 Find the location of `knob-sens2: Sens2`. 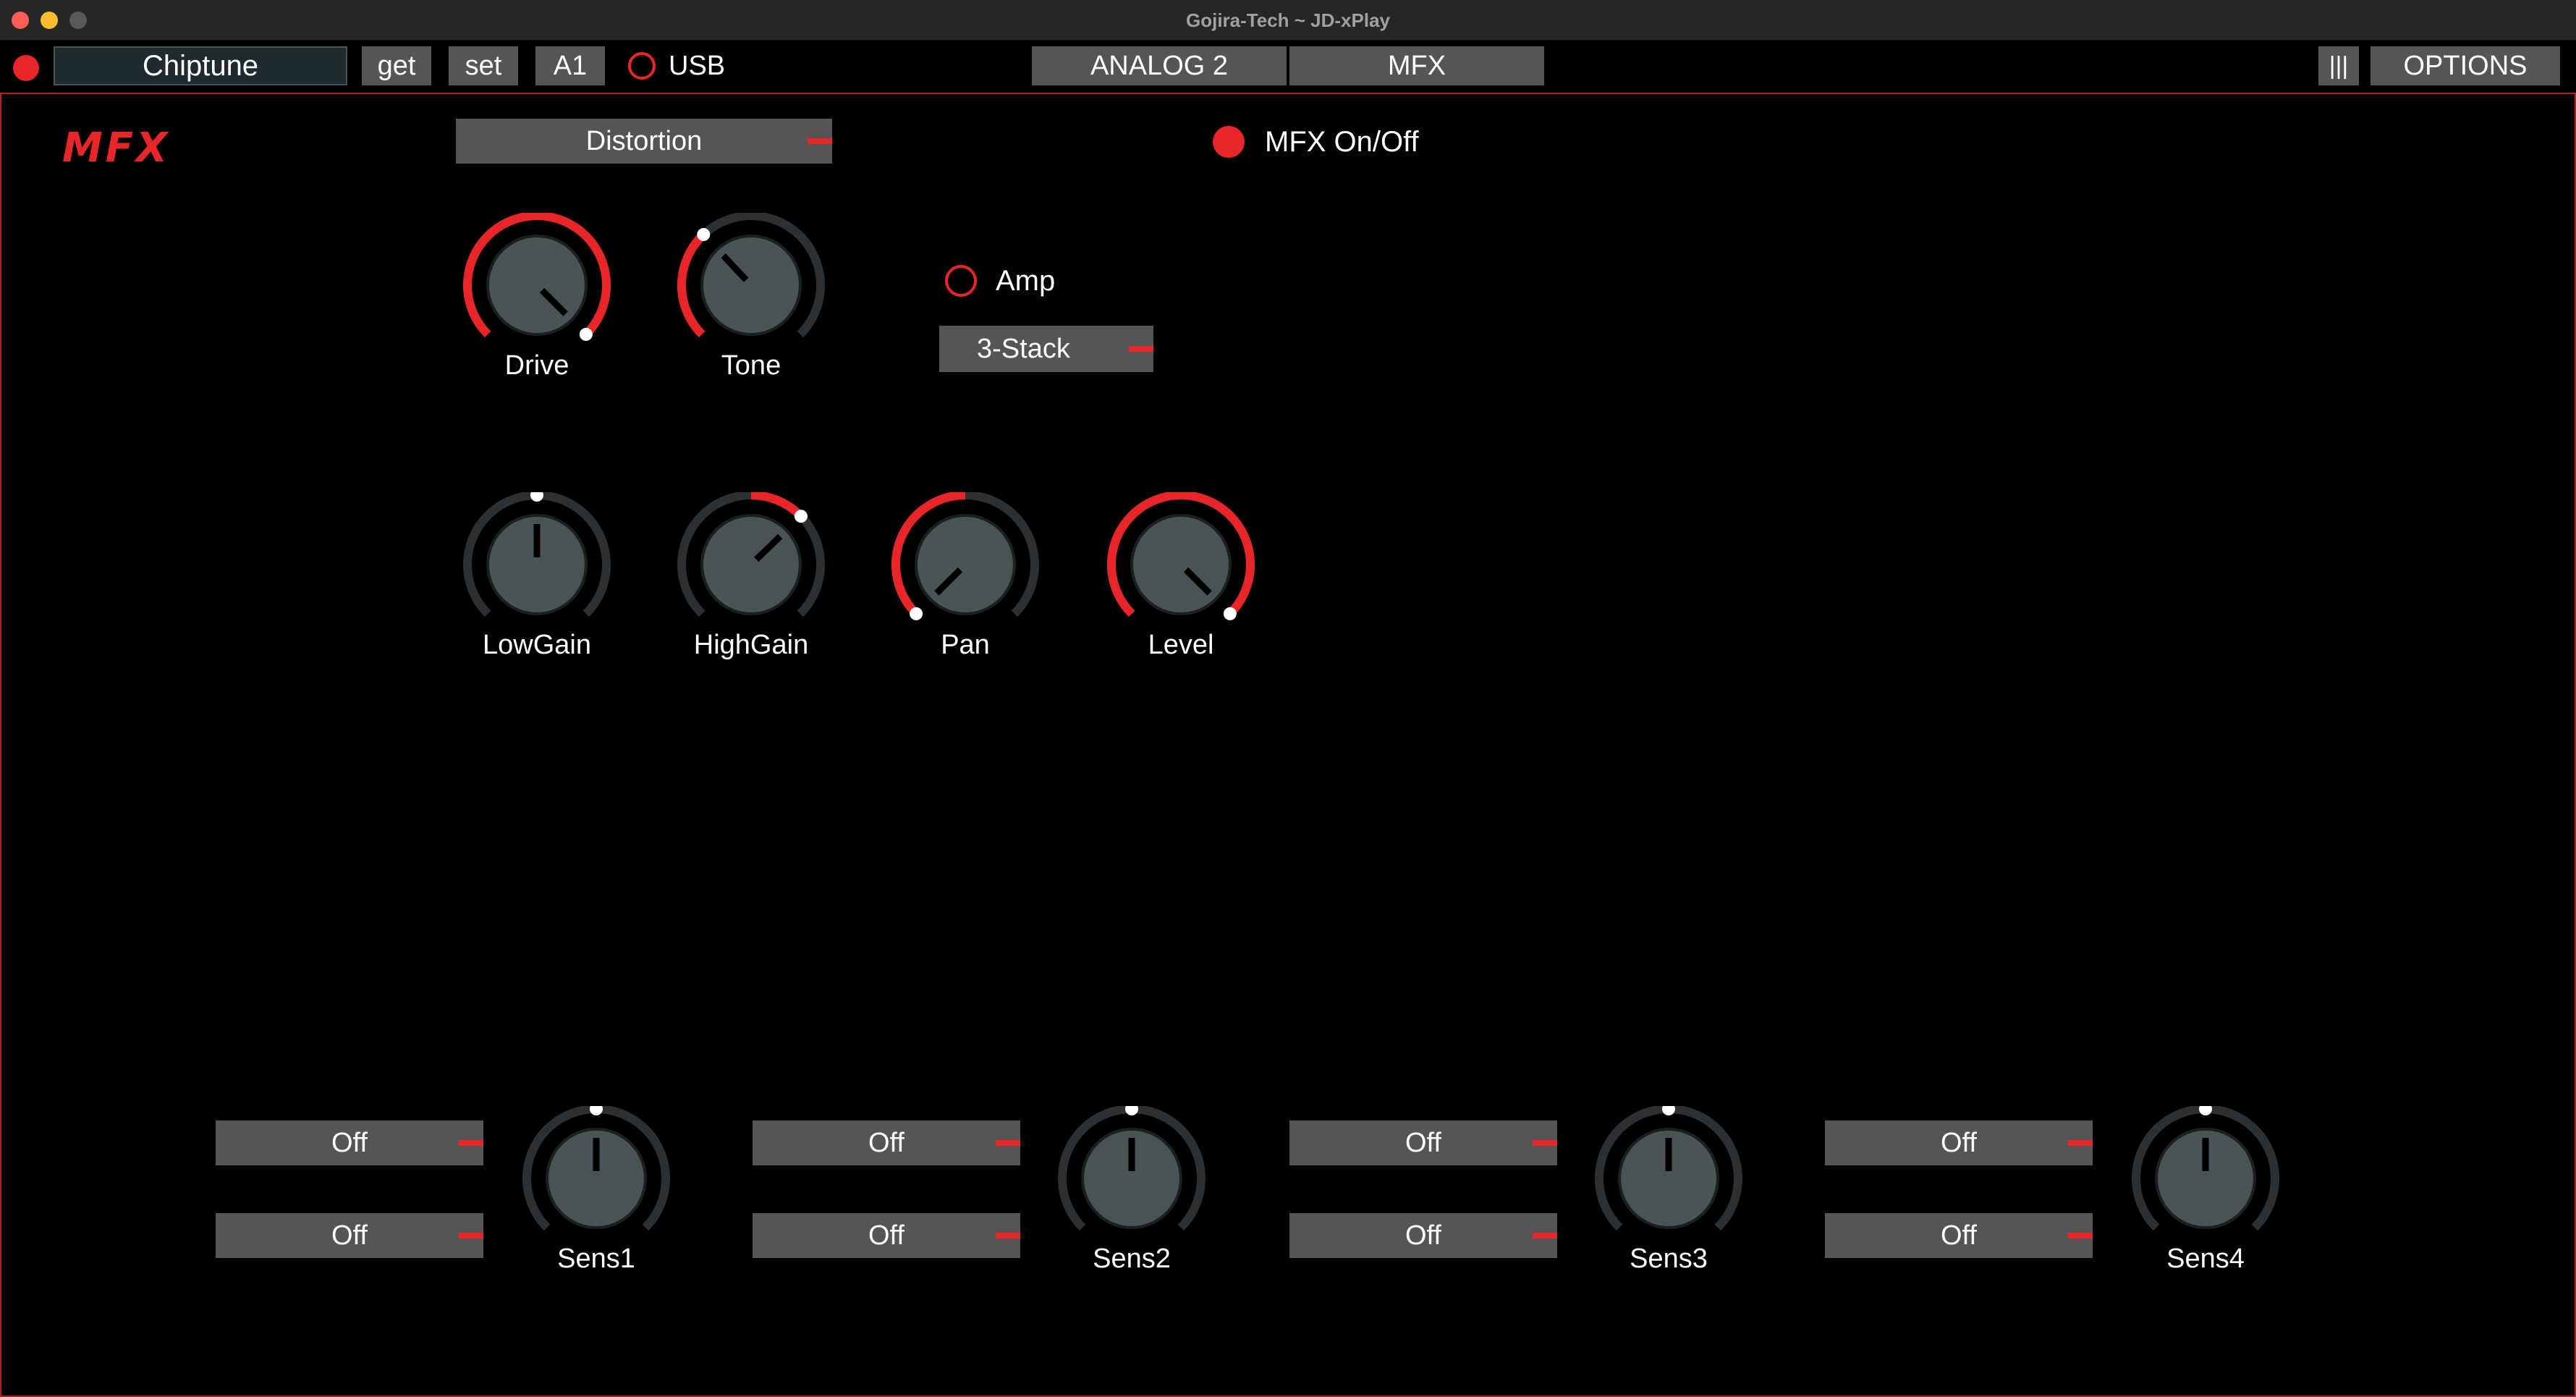

knob-sens2: Sens2 is located at coordinates (1131, 1190).